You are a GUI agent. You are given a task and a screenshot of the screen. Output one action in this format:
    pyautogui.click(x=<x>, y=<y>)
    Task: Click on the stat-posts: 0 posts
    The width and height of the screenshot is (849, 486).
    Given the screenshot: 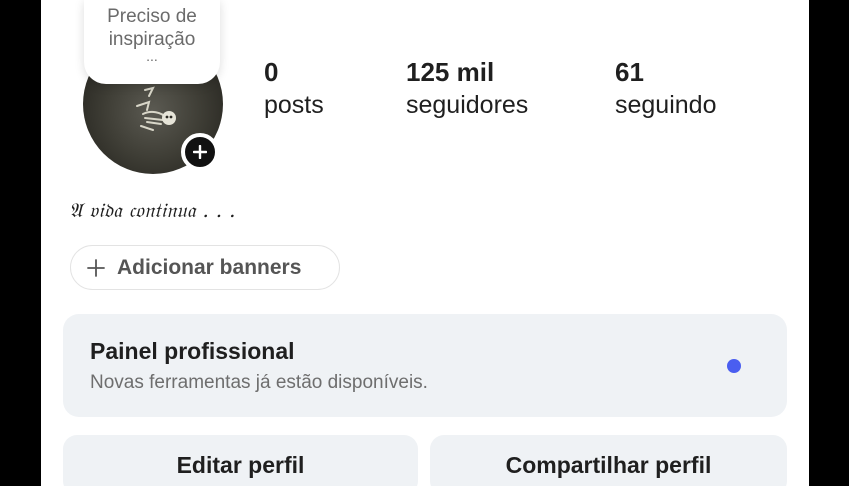 What is the action you would take?
    pyautogui.click(x=294, y=89)
    